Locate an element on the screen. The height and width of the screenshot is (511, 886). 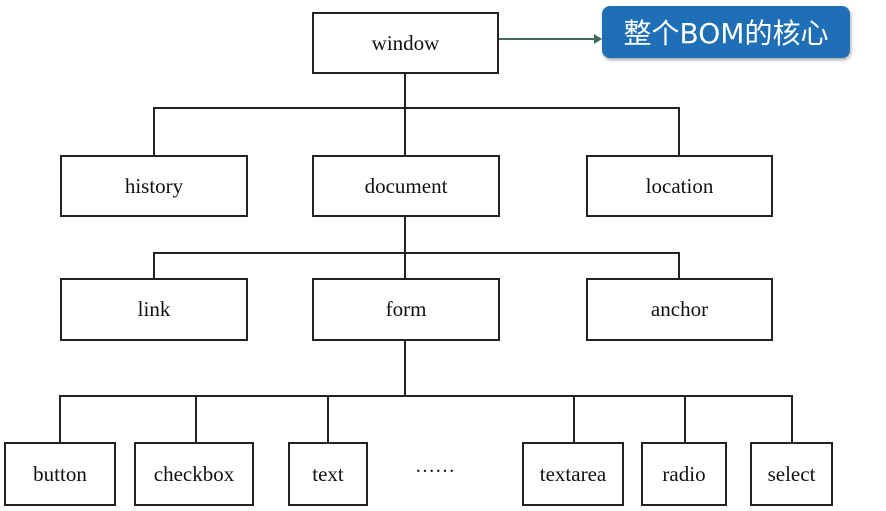
node-label: anchor is located at coordinates (679, 309).